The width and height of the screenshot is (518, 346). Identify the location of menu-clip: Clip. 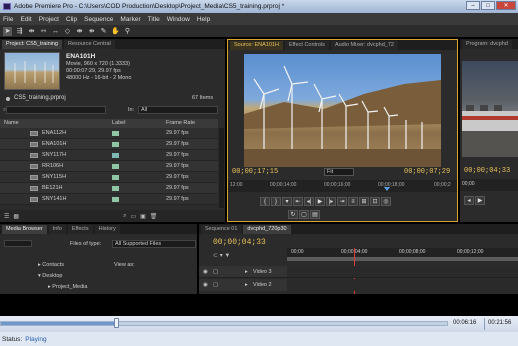
(71, 19).